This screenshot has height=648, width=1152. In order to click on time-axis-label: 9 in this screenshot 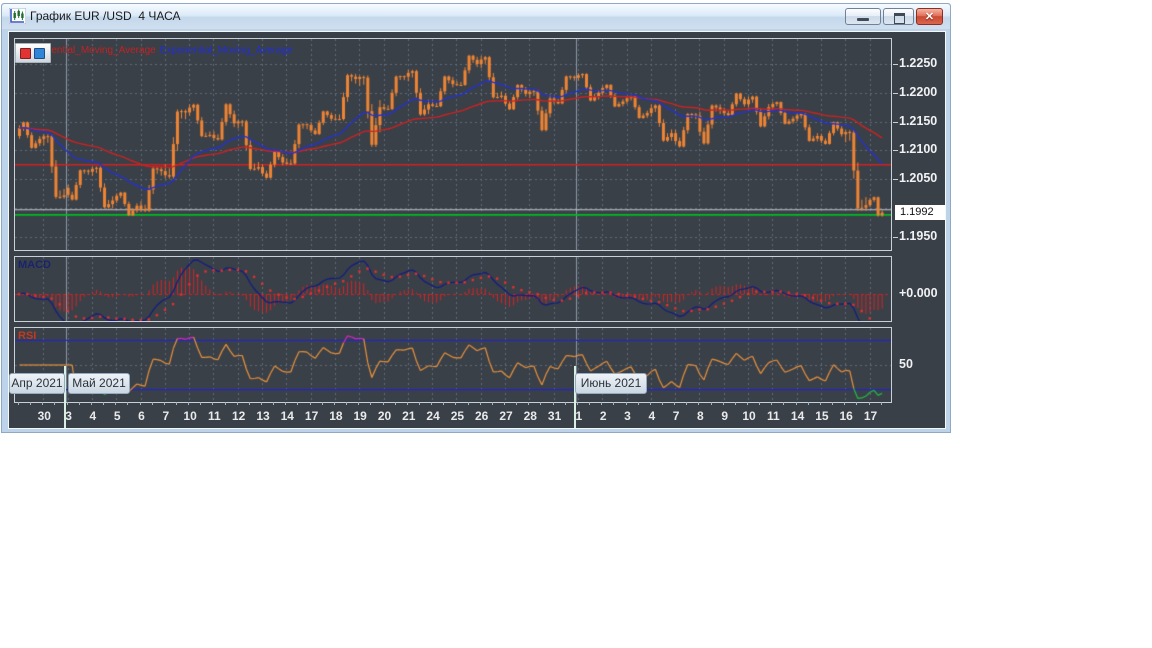, I will do `click(725, 416)`.